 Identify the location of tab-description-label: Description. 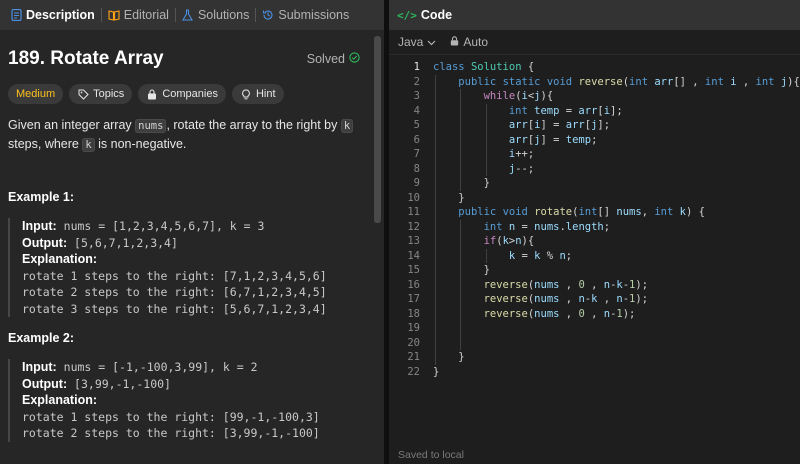
(60, 15).